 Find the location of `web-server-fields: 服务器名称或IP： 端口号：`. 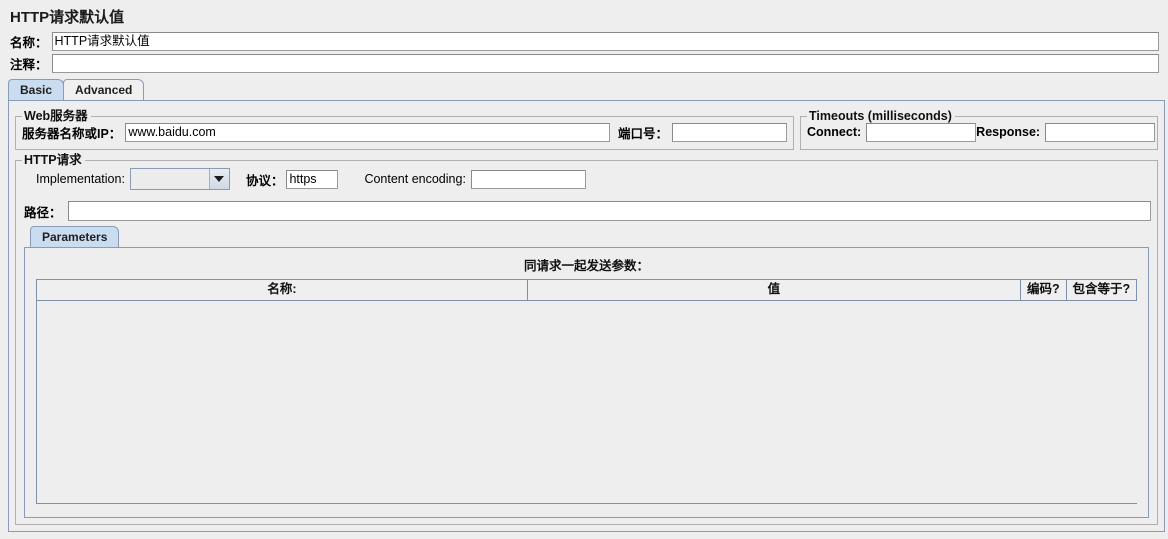

web-server-fields: 服务器名称或IP： 端口号： is located at coordinates (404, 132).